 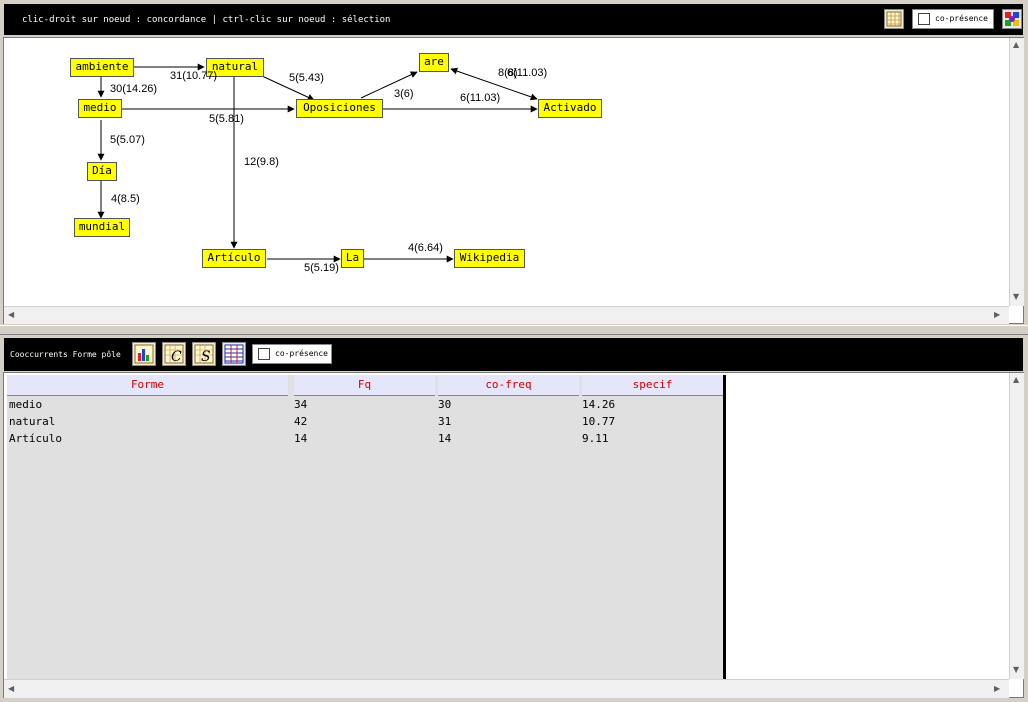 I want to click on chart-icon, so click(x=144, y=354).